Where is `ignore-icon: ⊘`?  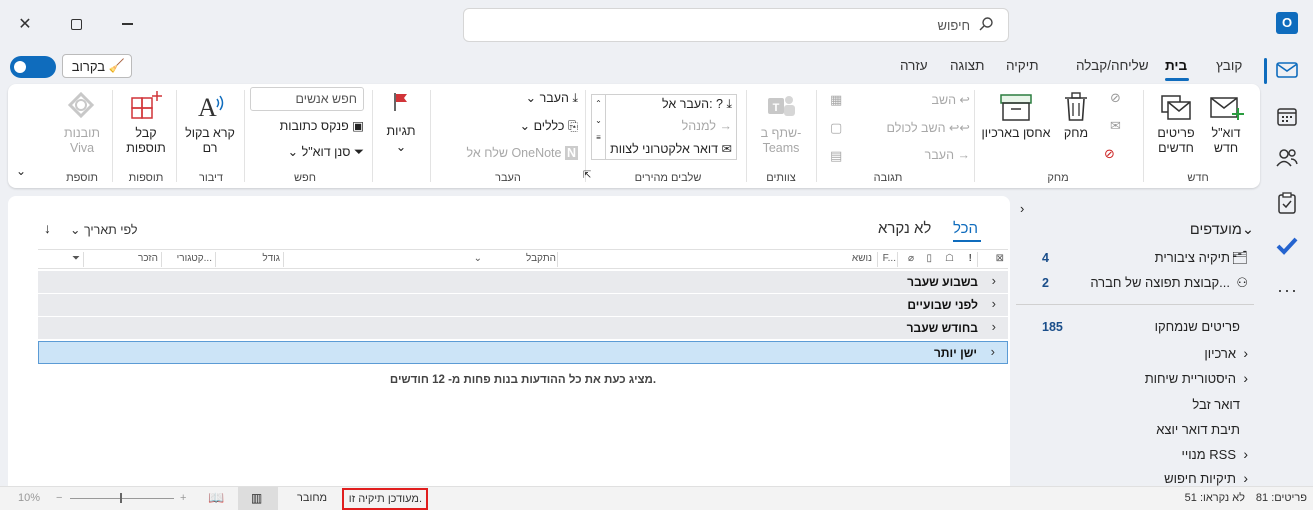
ignore-icon: ⊘ is located at coordinates (1115, 98).